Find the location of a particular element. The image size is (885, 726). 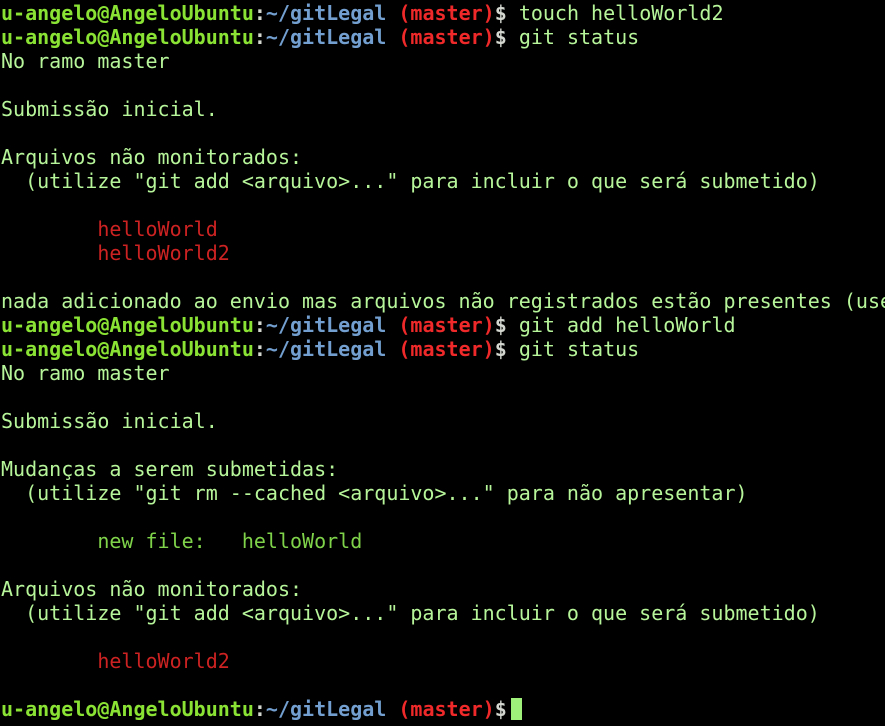

output-line-staged-header: Mudanças a serem submetidas: is located at coordinates (170, 469).